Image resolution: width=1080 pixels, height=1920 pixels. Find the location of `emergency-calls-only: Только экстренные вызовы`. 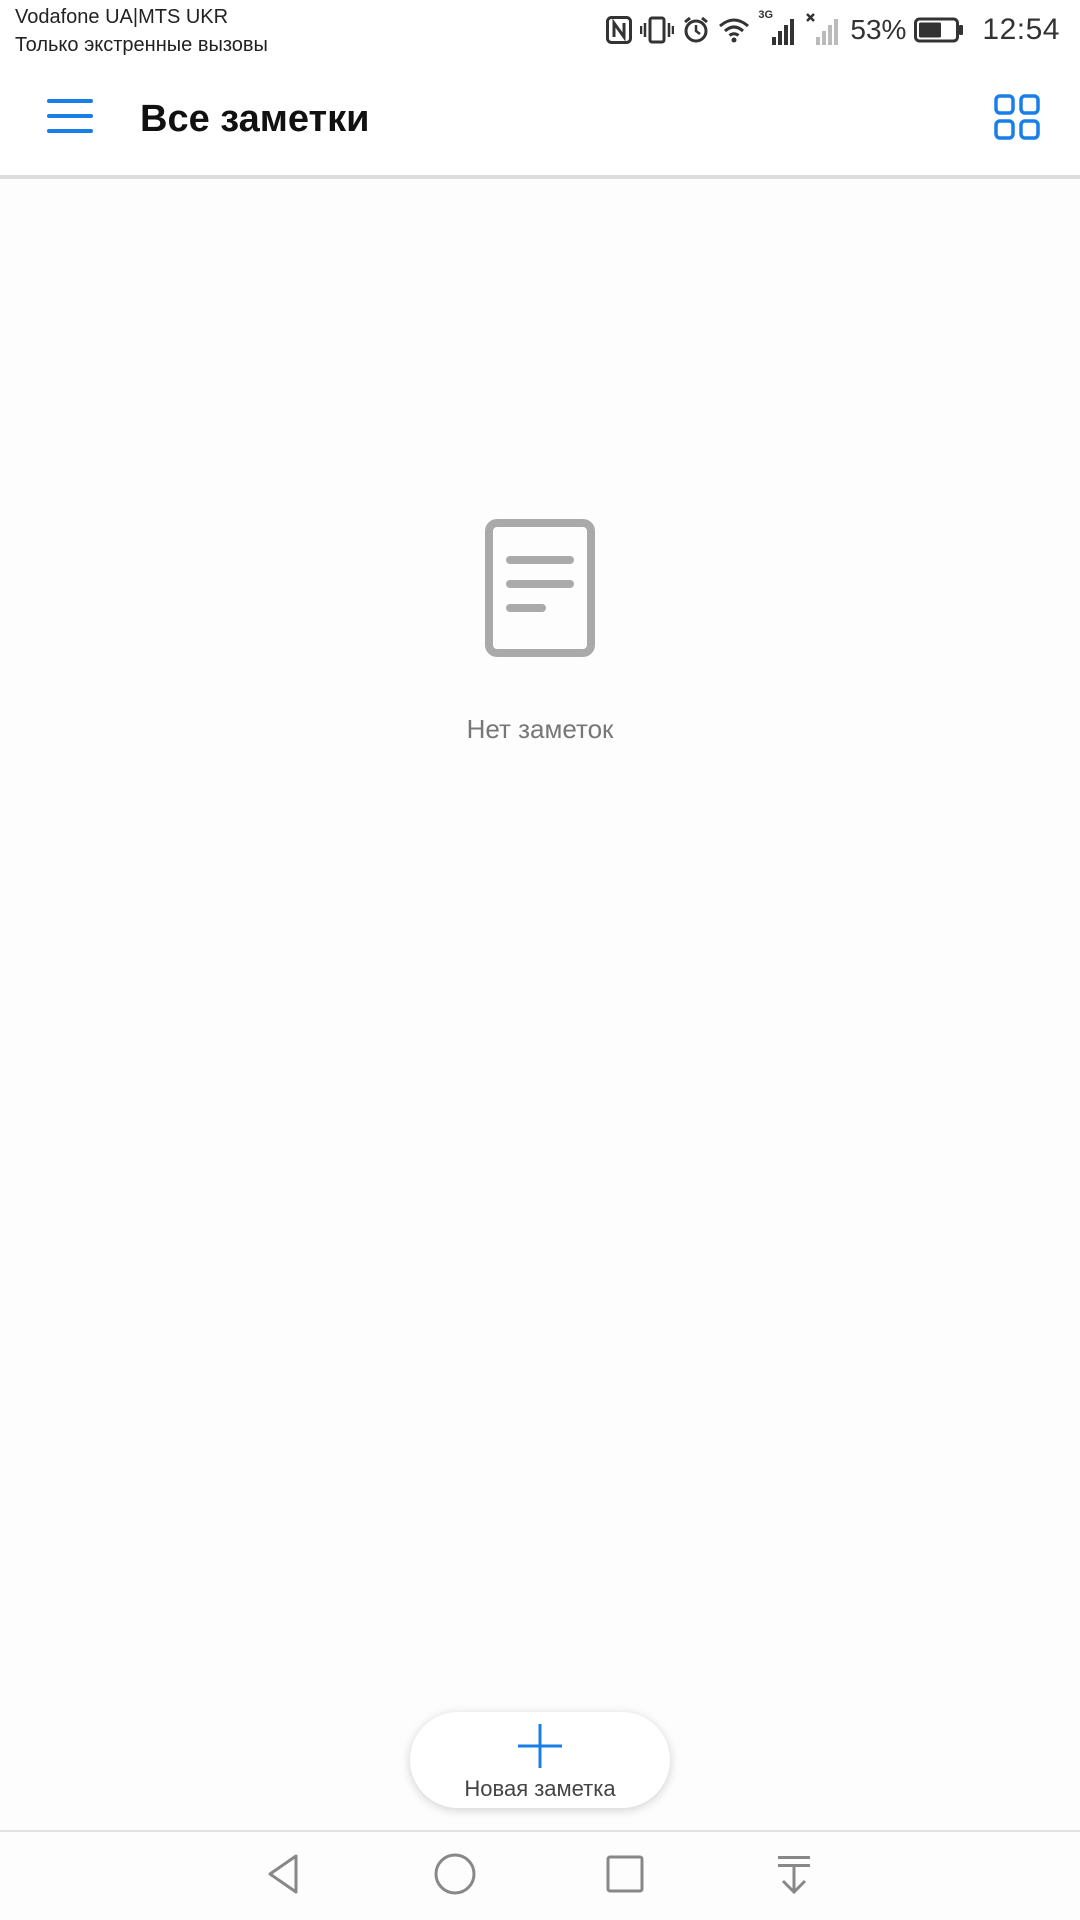

emergency-calls-only: Только экстренные вызовы is located at coordinates (141, 45).